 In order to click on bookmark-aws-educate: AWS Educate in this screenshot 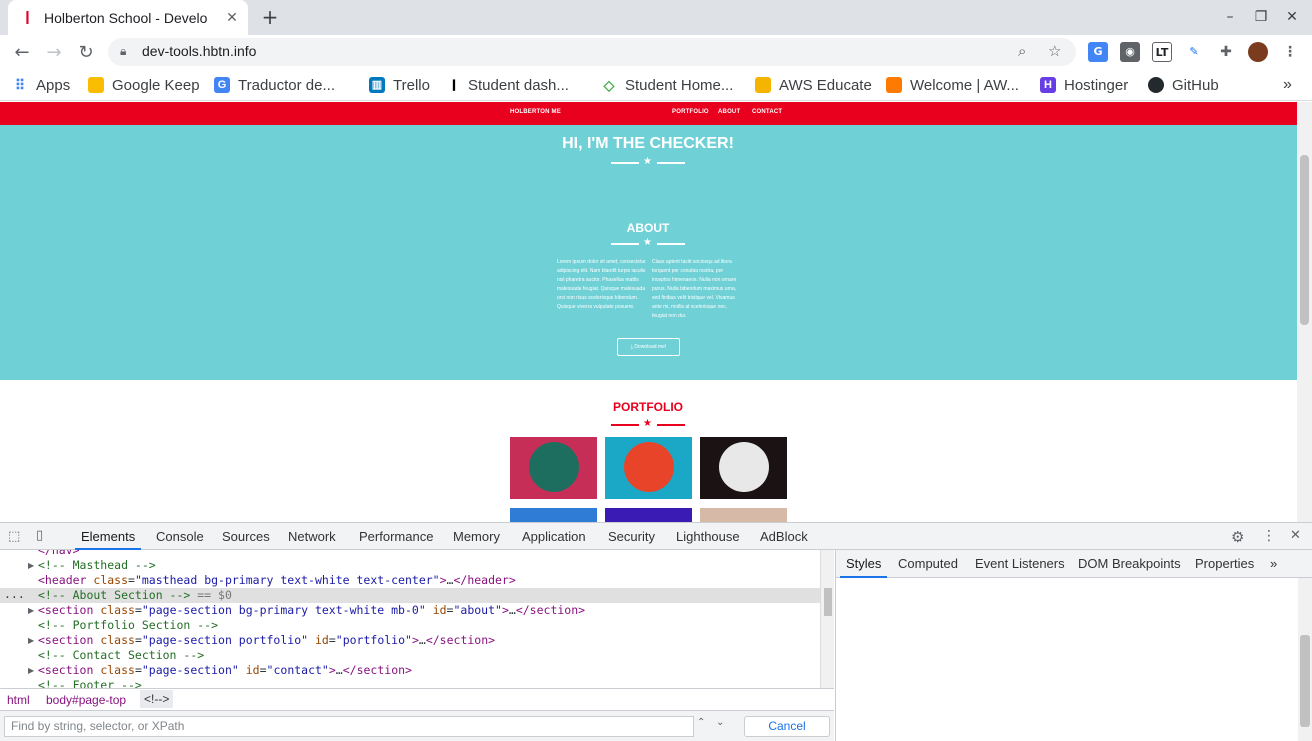, I will do `click(813, 85)`.